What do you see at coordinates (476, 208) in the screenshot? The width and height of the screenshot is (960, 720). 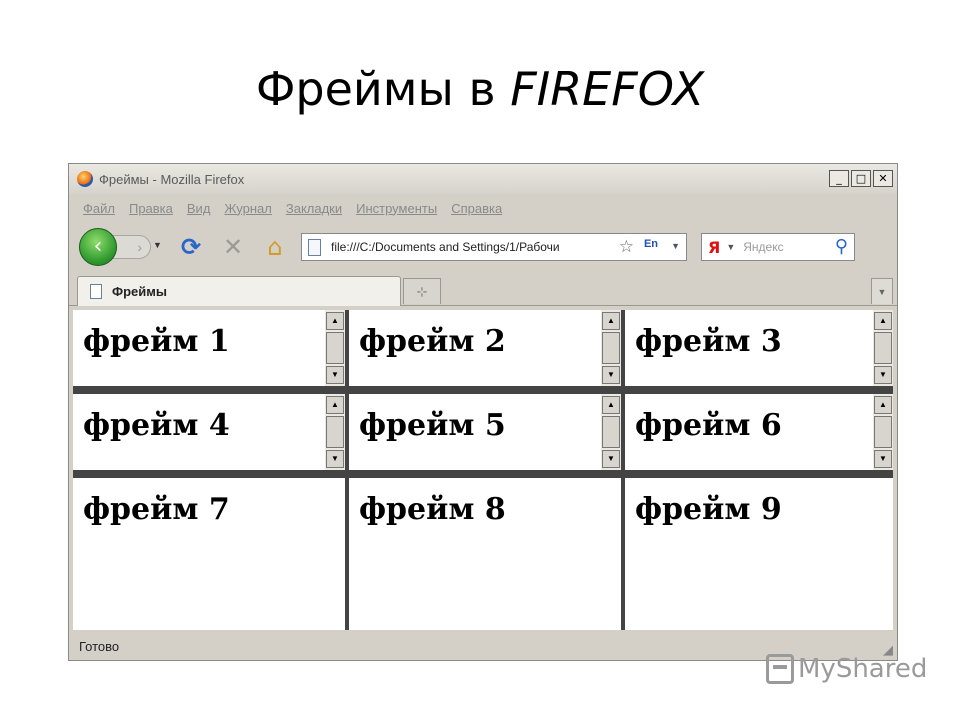 I see `menu-help: Справка` at bounding box center [476, 208].